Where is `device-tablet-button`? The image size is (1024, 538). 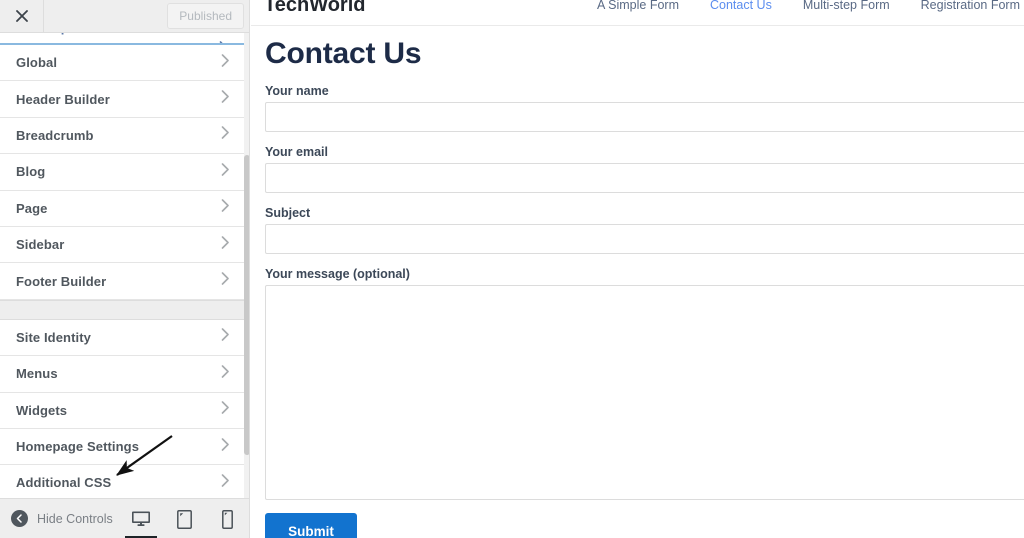 device-tablet-button is located at coordinates (184, 519).